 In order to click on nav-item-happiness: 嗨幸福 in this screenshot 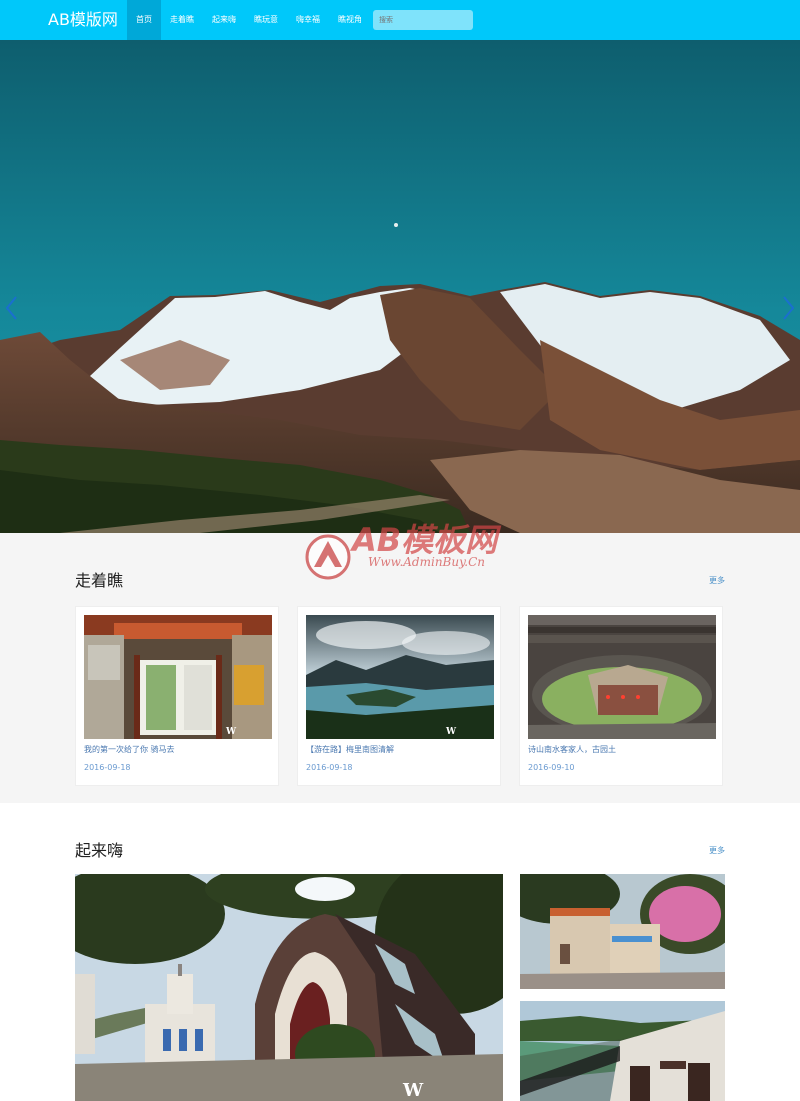, I will do `click(308, 20)`.